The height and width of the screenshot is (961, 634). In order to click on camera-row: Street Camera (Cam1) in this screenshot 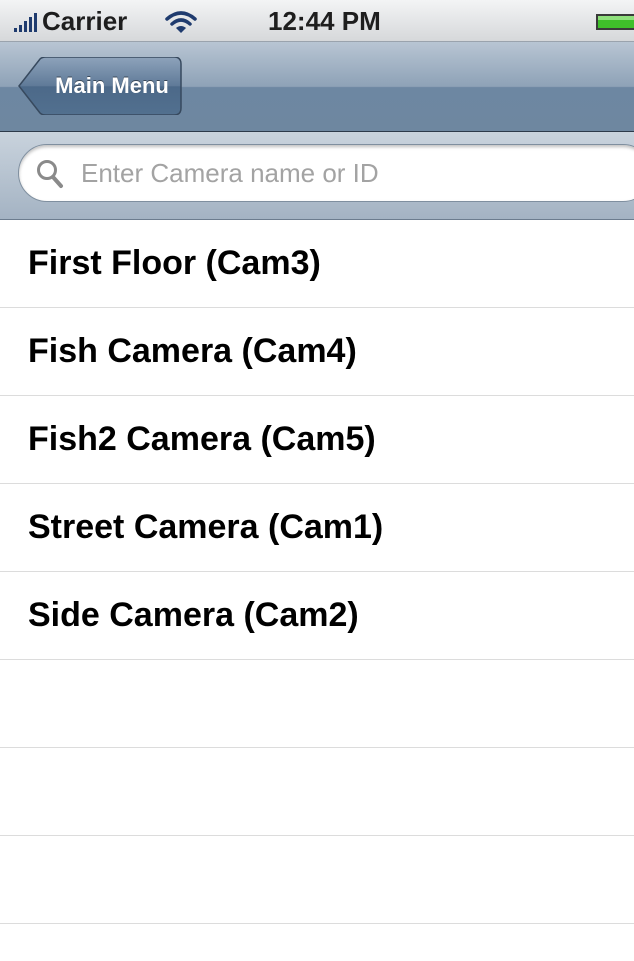, I will do `click(317, 528)`.